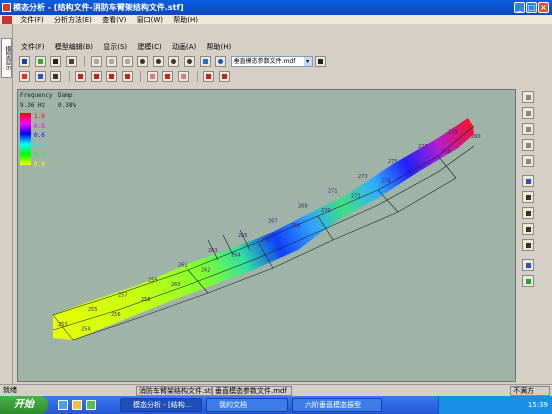 This screenshot has width=552, height=414. Describe the element at coordinates (152, 76) in the screenshot. I see `step-back-icon` at that location.